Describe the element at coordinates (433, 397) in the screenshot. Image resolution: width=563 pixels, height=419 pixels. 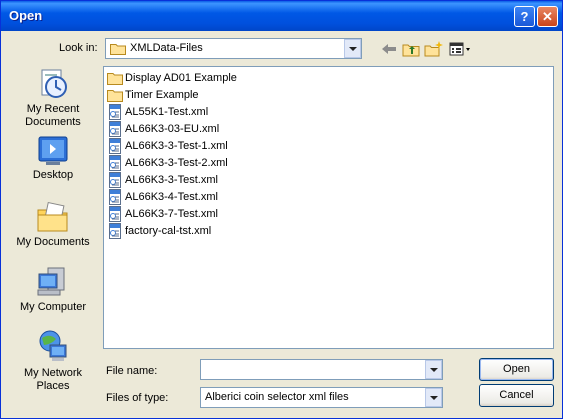
I see `file-type-dropdown-button` at that location.